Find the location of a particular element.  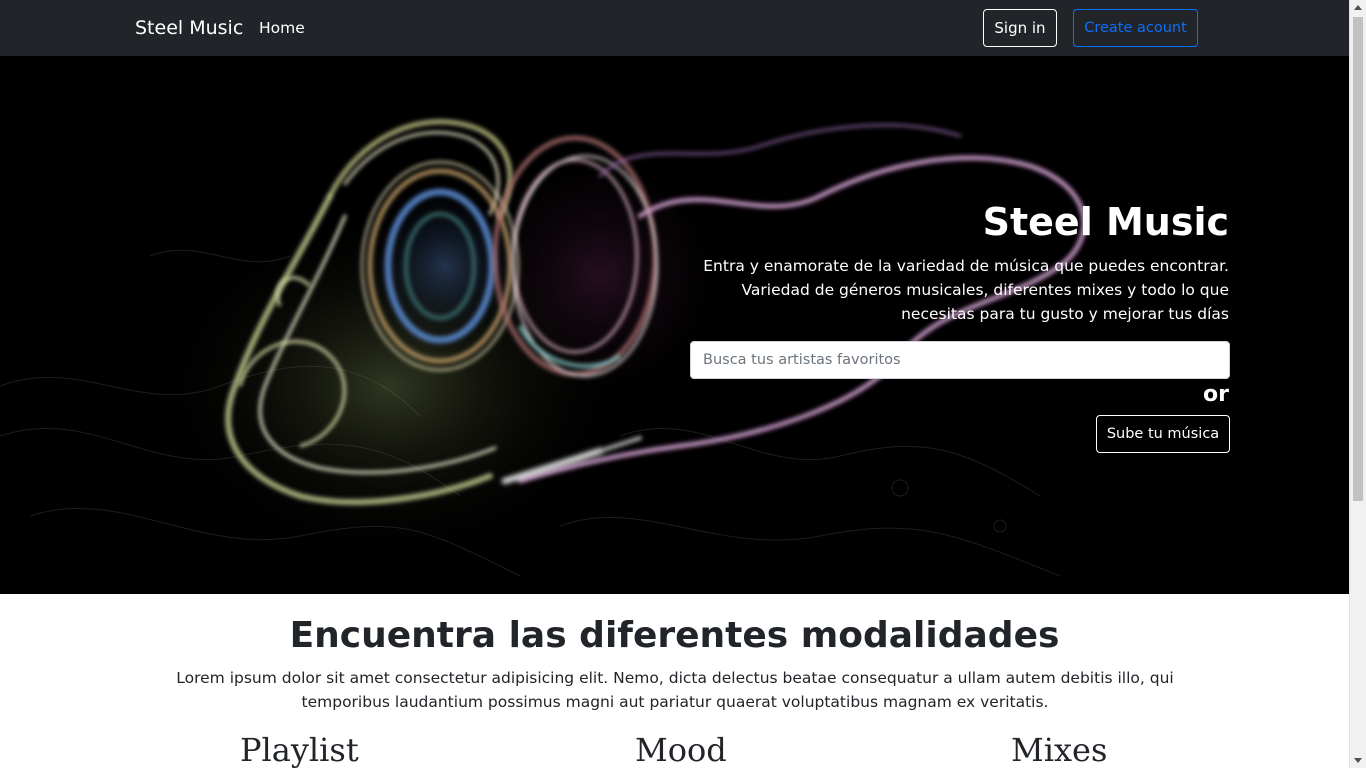

page-scrollbar is located at coordinates (1357, 384).